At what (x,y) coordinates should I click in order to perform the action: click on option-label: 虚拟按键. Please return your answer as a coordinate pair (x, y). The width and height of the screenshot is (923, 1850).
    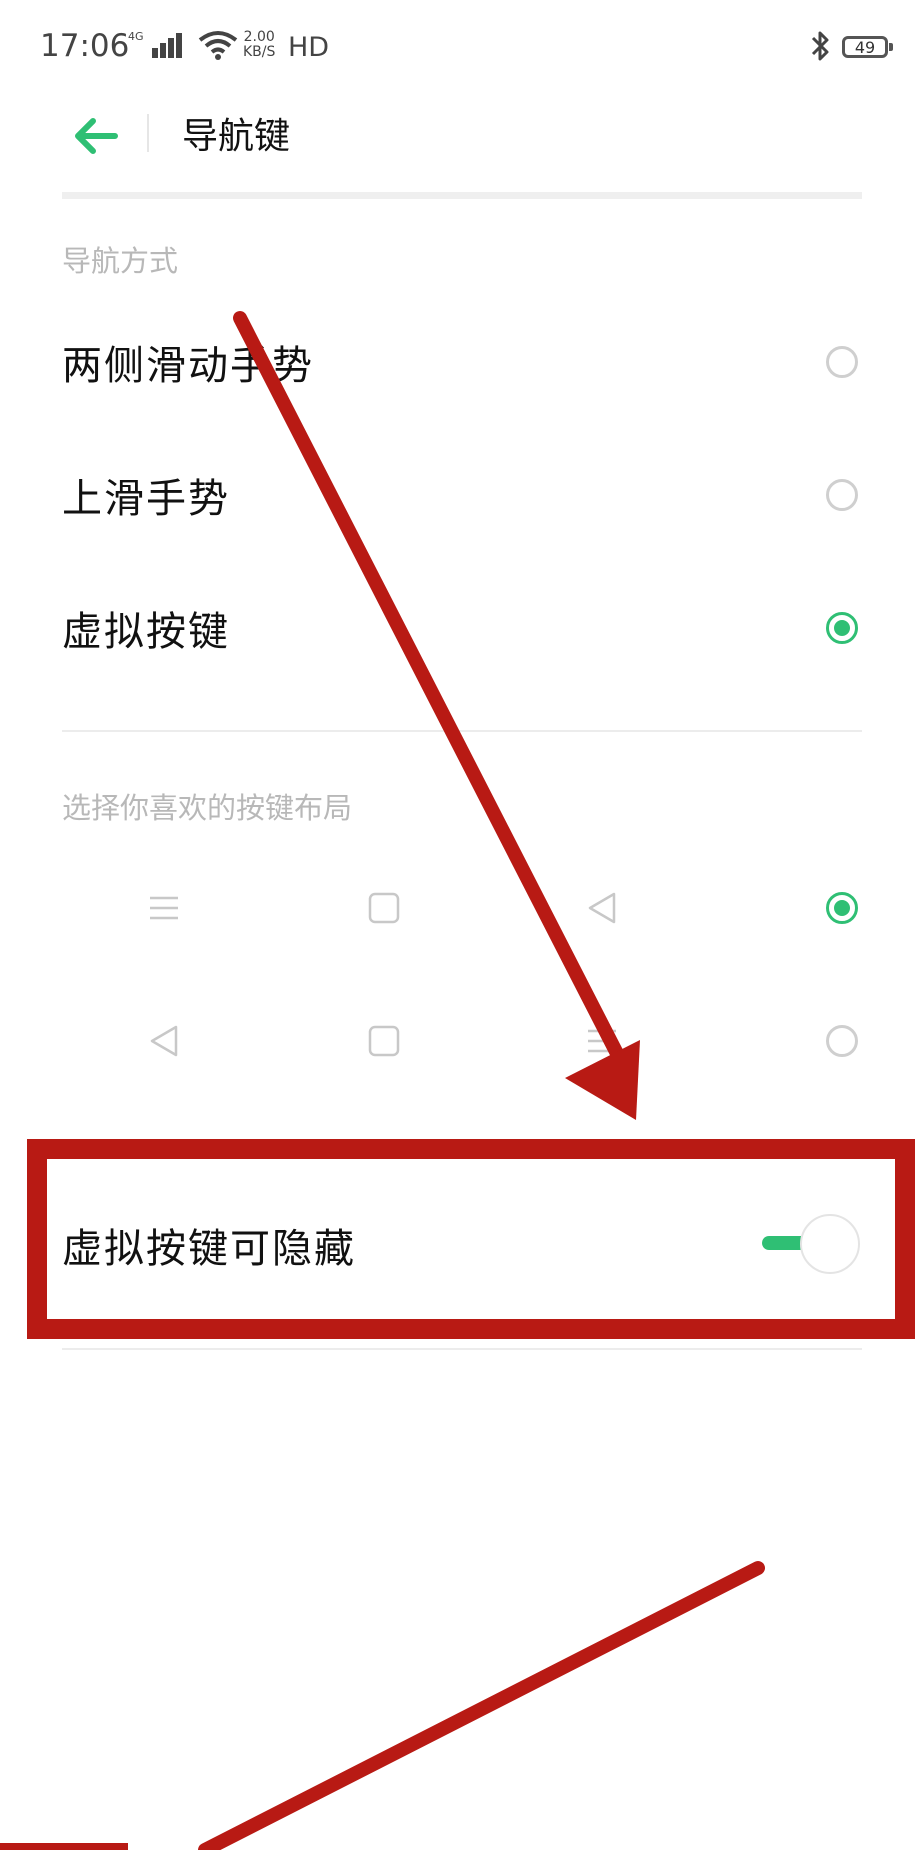
    Looking at the image, I should click on (146, 632).